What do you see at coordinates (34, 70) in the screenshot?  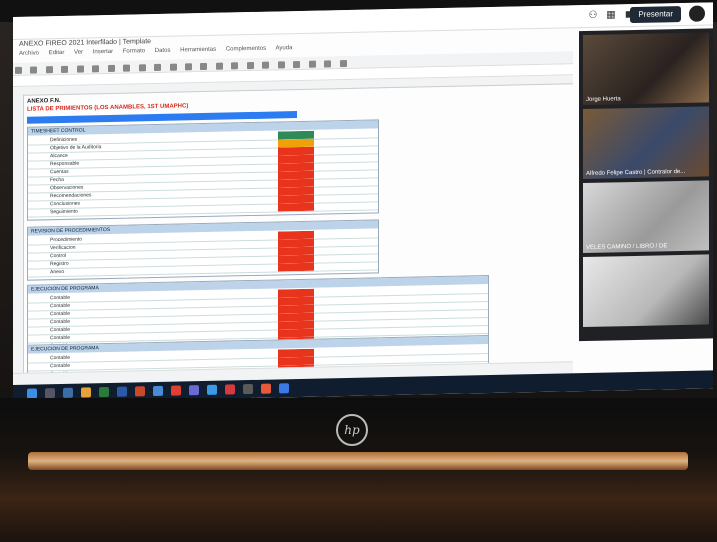 I see `redo-icon` at bounding box center [34, 70].